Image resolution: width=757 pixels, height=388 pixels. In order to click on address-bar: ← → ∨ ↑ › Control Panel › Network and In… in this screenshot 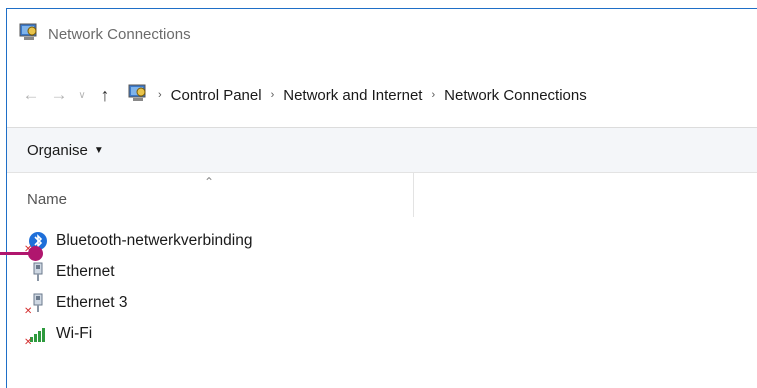, I will do `click(382, 95)`.